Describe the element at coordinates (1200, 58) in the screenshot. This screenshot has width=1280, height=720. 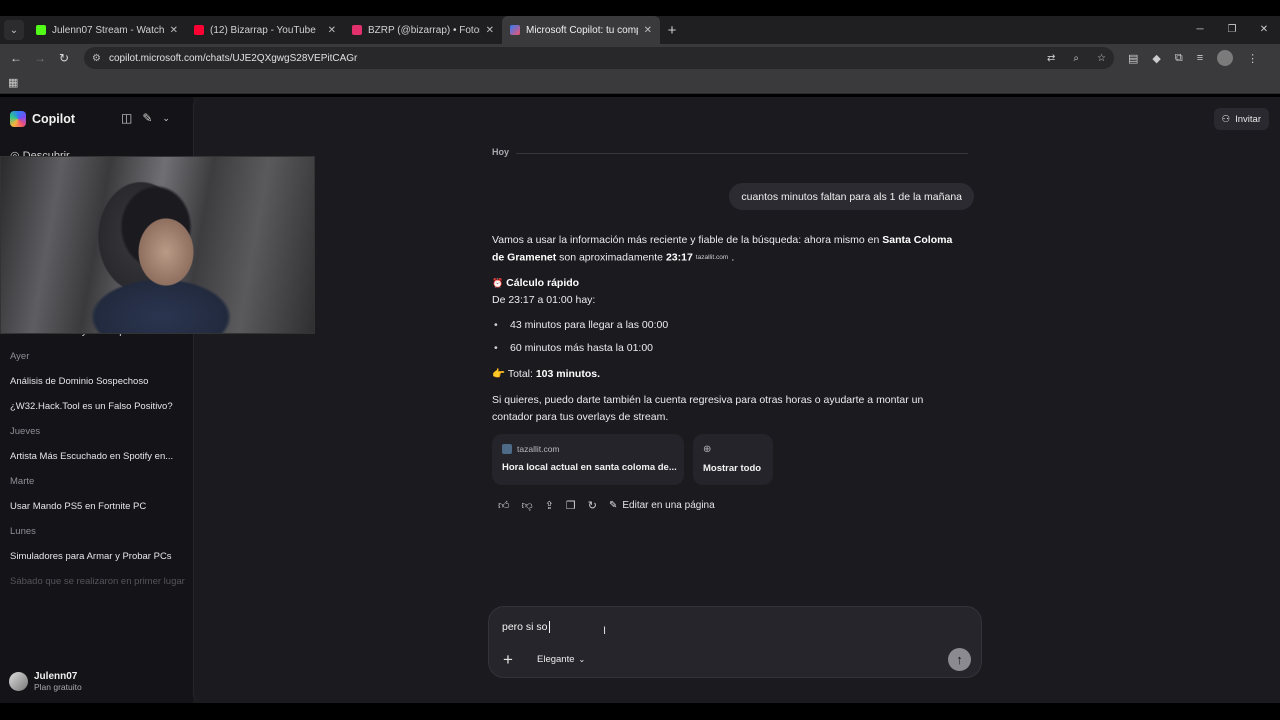
I see `media-icon: ≡` at that location.